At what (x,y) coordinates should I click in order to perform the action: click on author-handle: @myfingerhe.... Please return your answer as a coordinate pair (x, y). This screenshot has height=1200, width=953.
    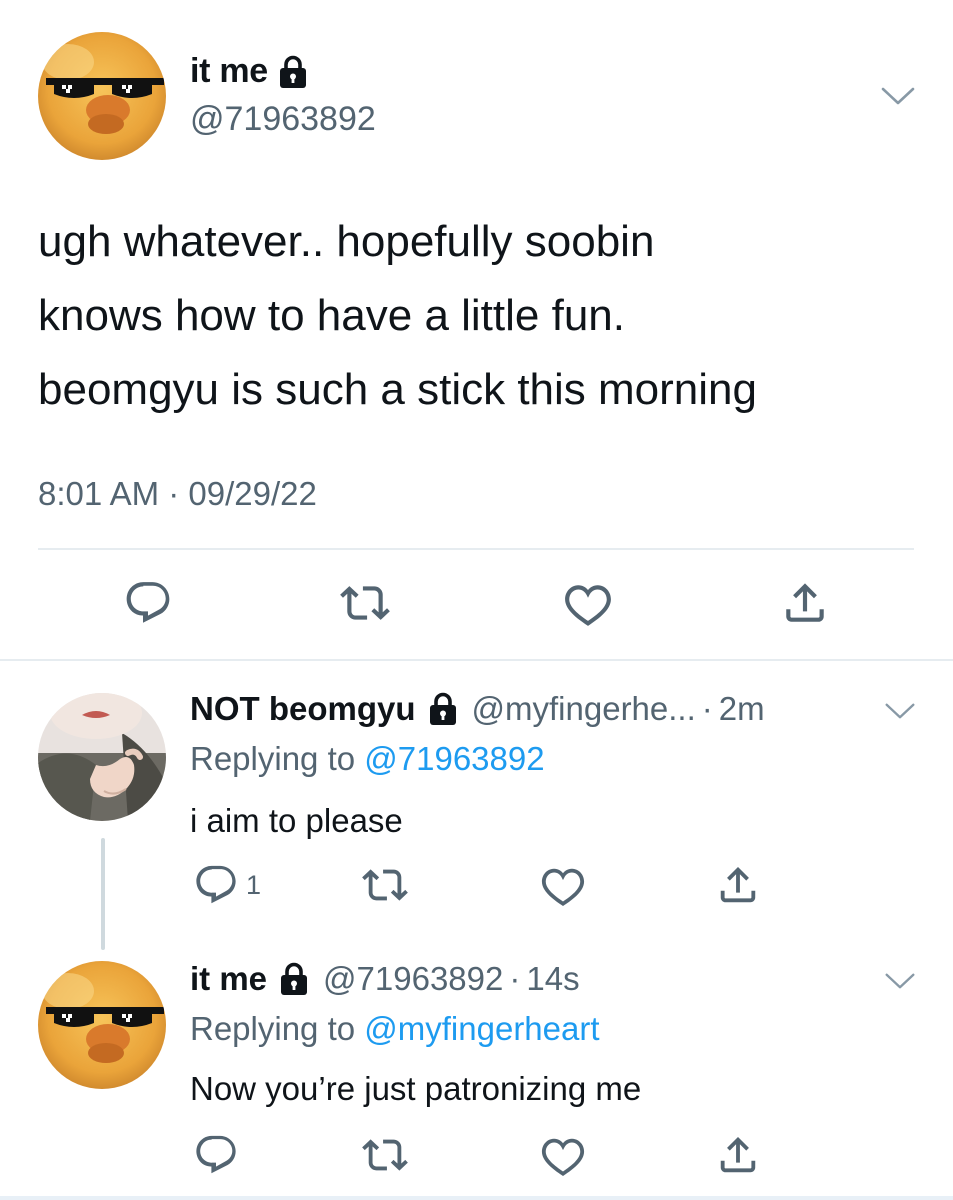
    Looking at the image, I should click on (584, 709).